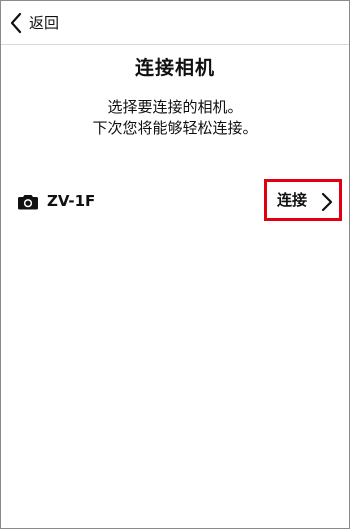 The width and height of the screenshot is (350, 529). Describe the element at coordinates (175, 23) in the screenshot. I see `top-navigation-bar: 返回` at that location.